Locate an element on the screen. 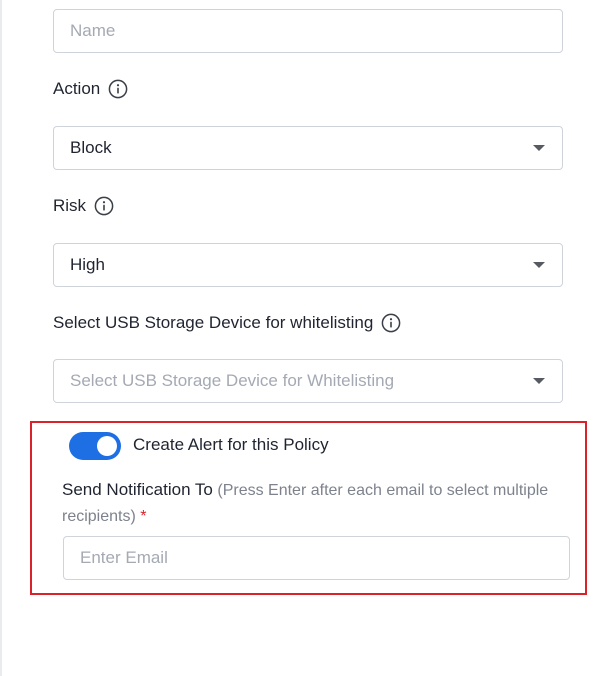  create-alert-toggle is located at coordinates (95, 446).